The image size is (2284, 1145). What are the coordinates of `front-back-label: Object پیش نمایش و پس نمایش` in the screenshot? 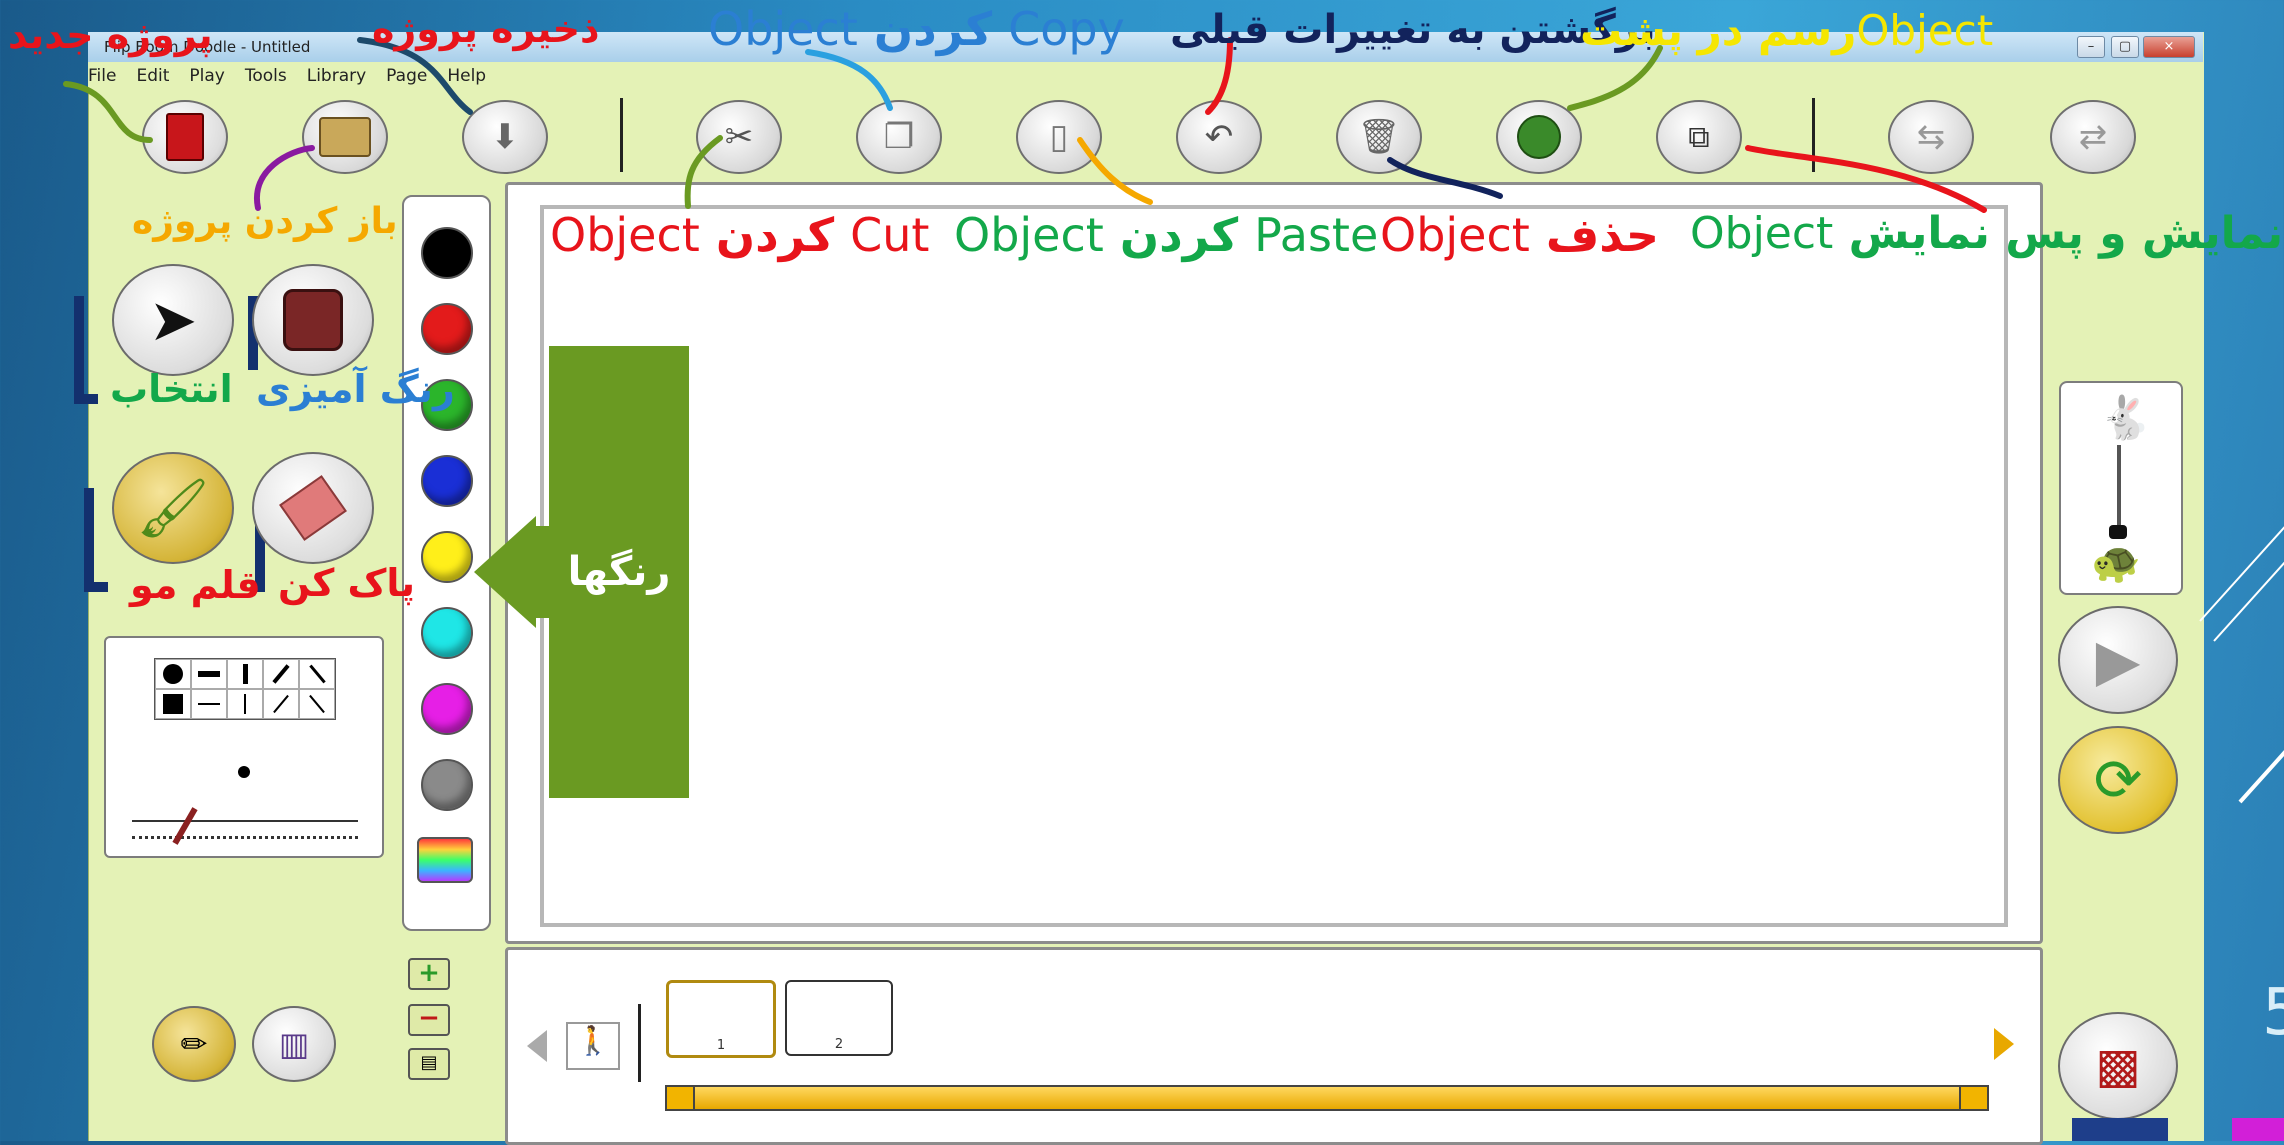 It's located at (1987, 233).